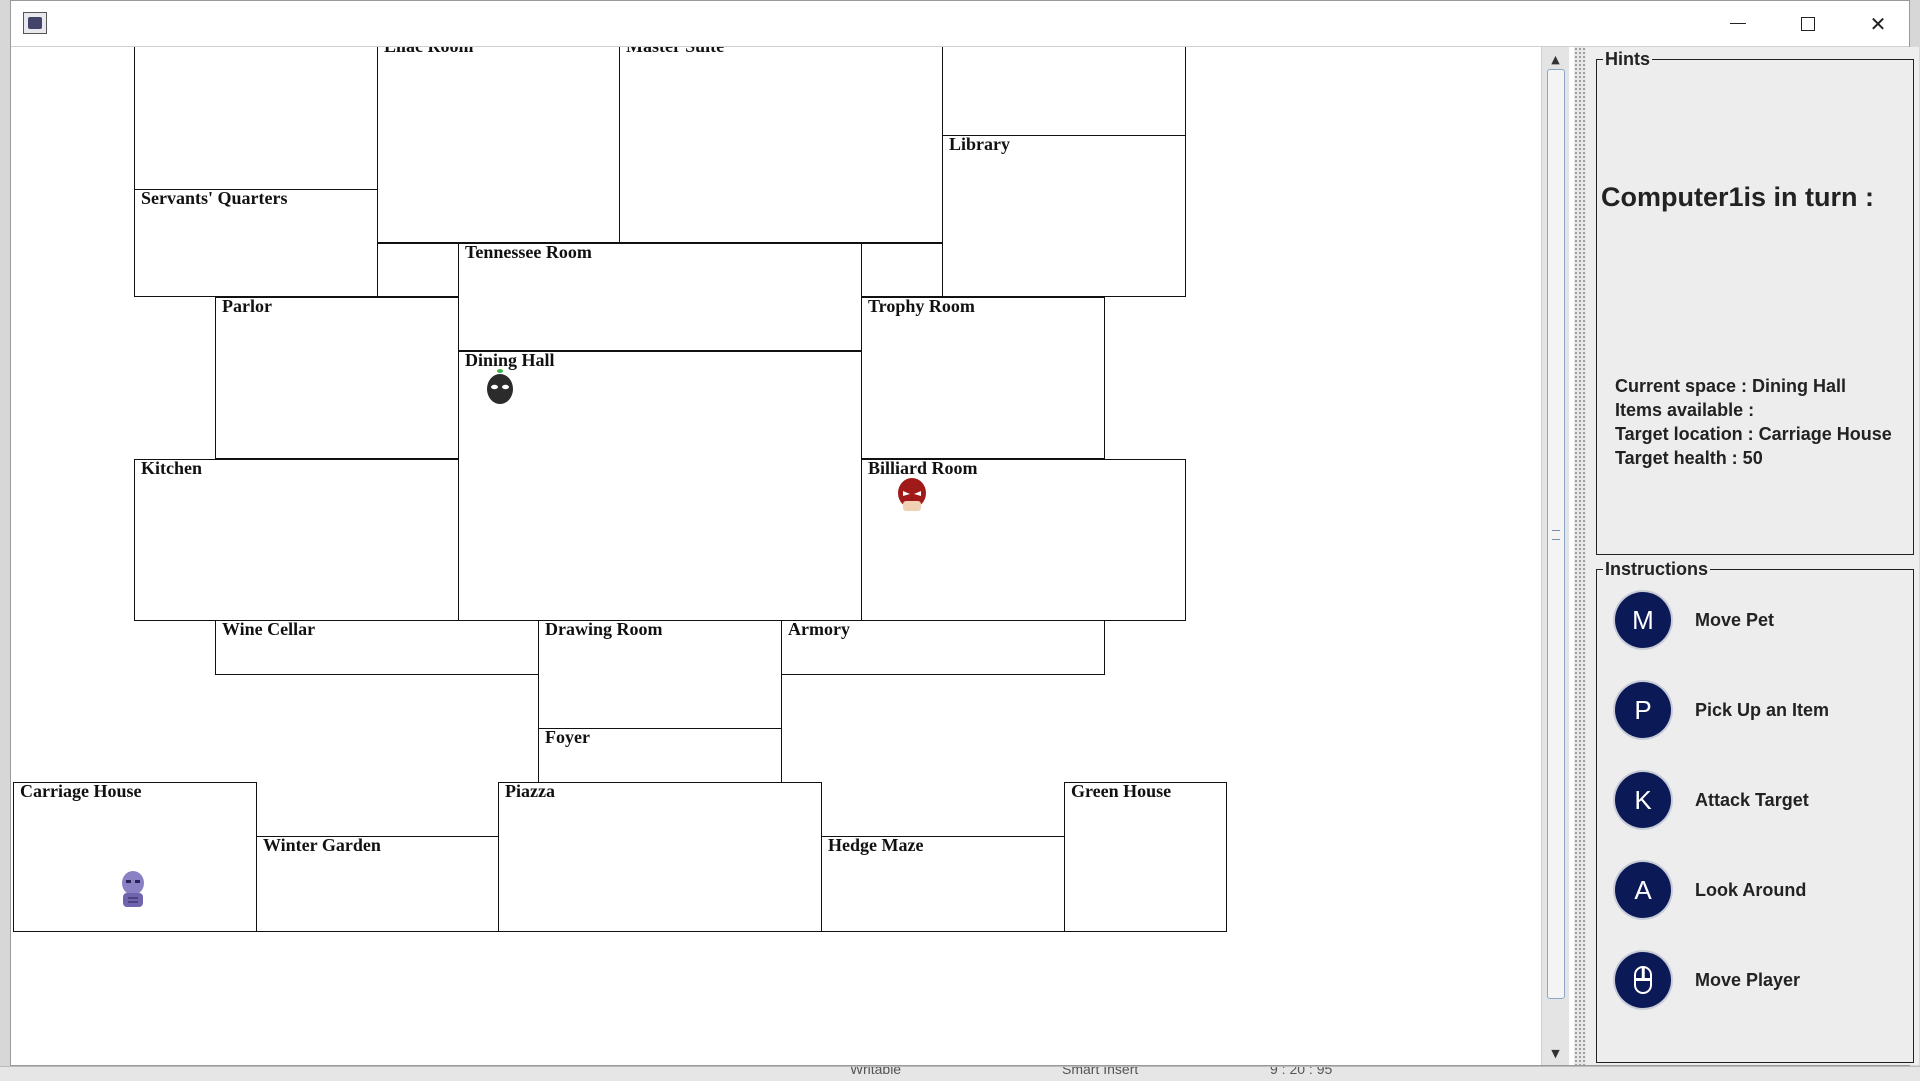 This screenshot has height=1081, width=1920. What do you see at coordinates (1555, 59) in the screenshot?
I see `scroll-up-icon: ▲` at bounding box center [1555, 59].